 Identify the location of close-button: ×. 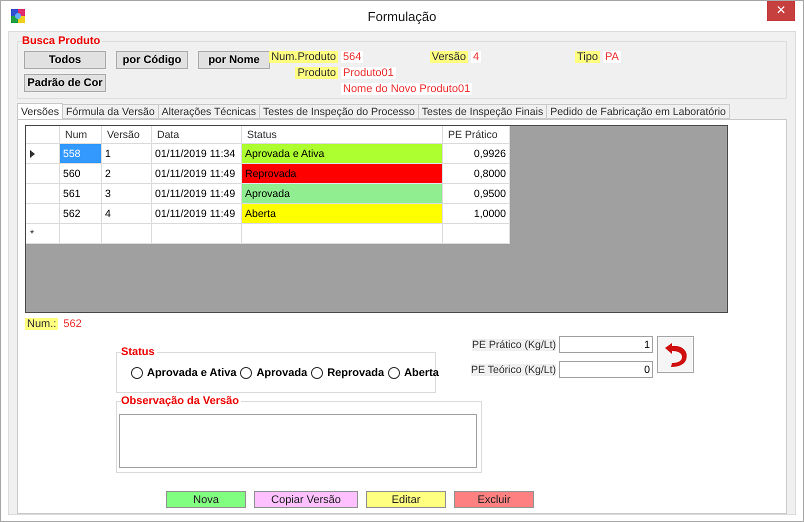
(781, 11).